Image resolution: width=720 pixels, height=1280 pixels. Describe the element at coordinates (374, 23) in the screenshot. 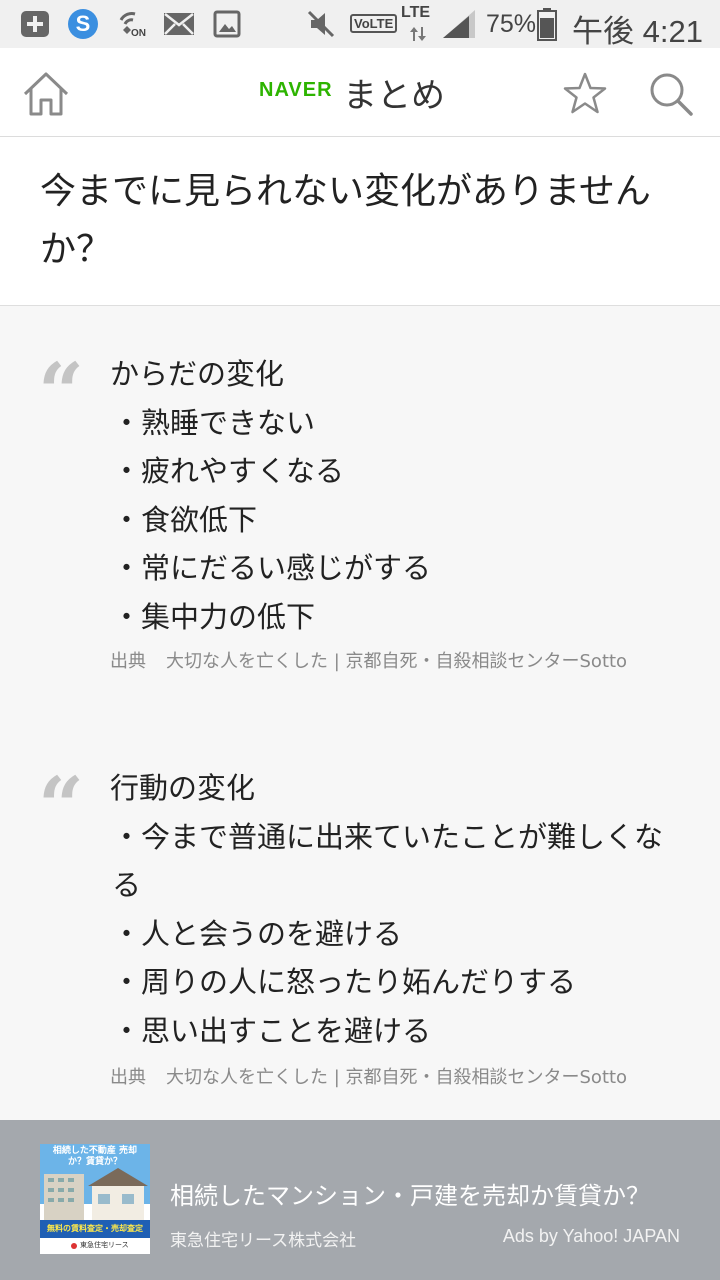

I see `volte-indicator: VoLTE` at that location.